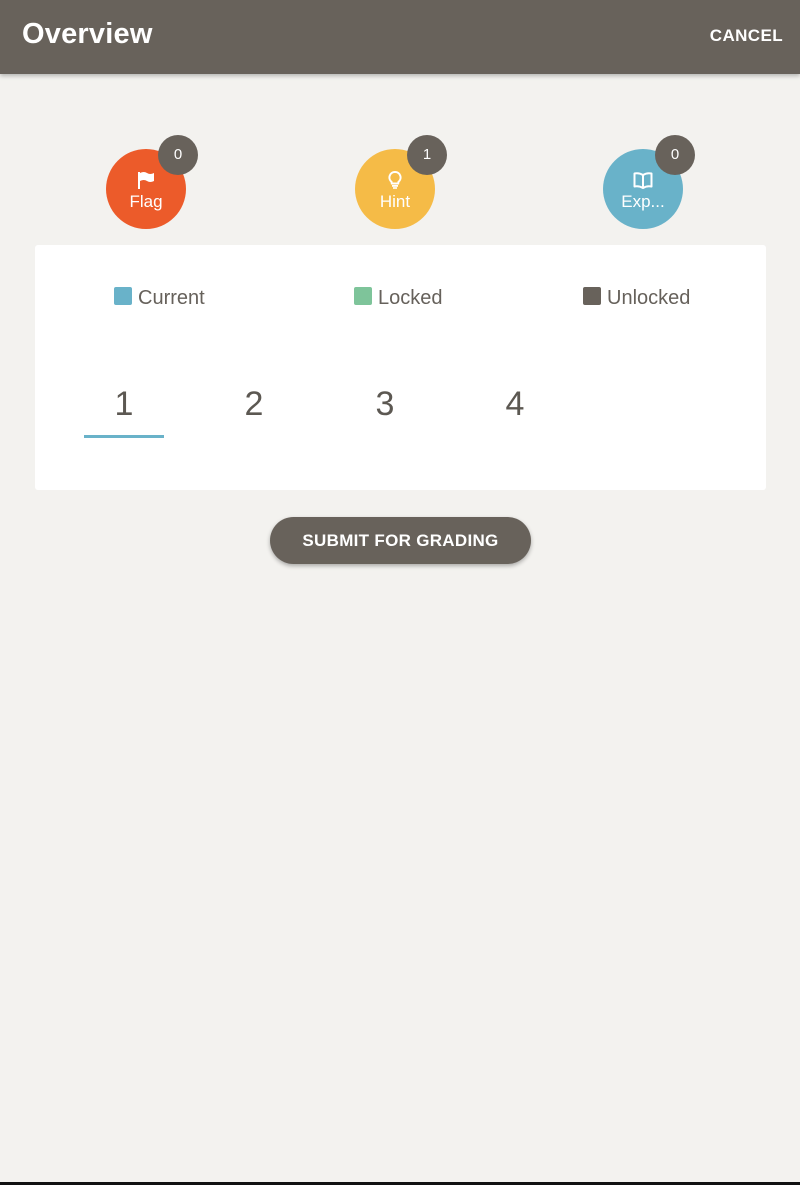  I want to click on explanation-stat-button: Exp... 0, so click(649, 182).